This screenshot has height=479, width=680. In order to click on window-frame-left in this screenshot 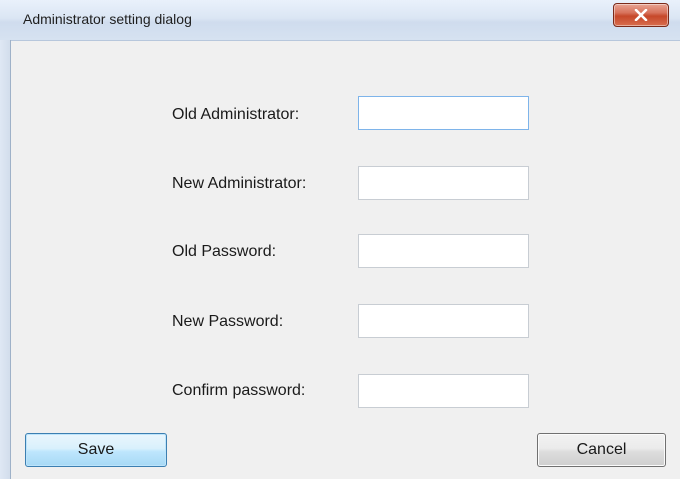, I will do `click(5, 259)`.